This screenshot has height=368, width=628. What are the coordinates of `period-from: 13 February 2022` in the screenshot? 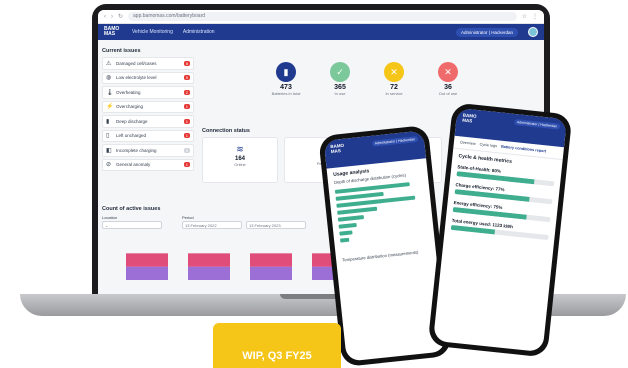 It's located at (212, 225).